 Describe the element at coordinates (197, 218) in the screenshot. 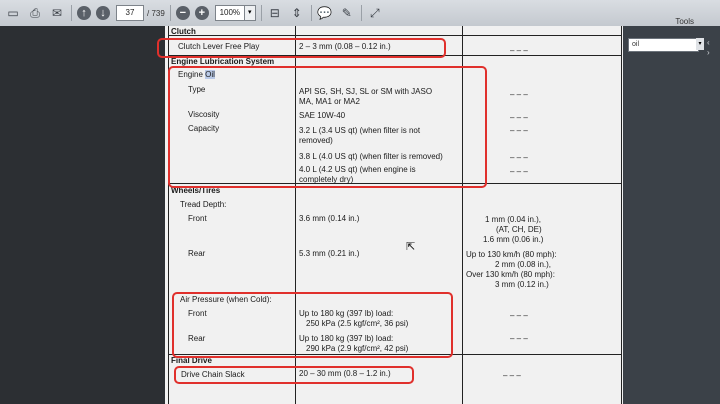

I see `tread-front-label: Front` at that location.